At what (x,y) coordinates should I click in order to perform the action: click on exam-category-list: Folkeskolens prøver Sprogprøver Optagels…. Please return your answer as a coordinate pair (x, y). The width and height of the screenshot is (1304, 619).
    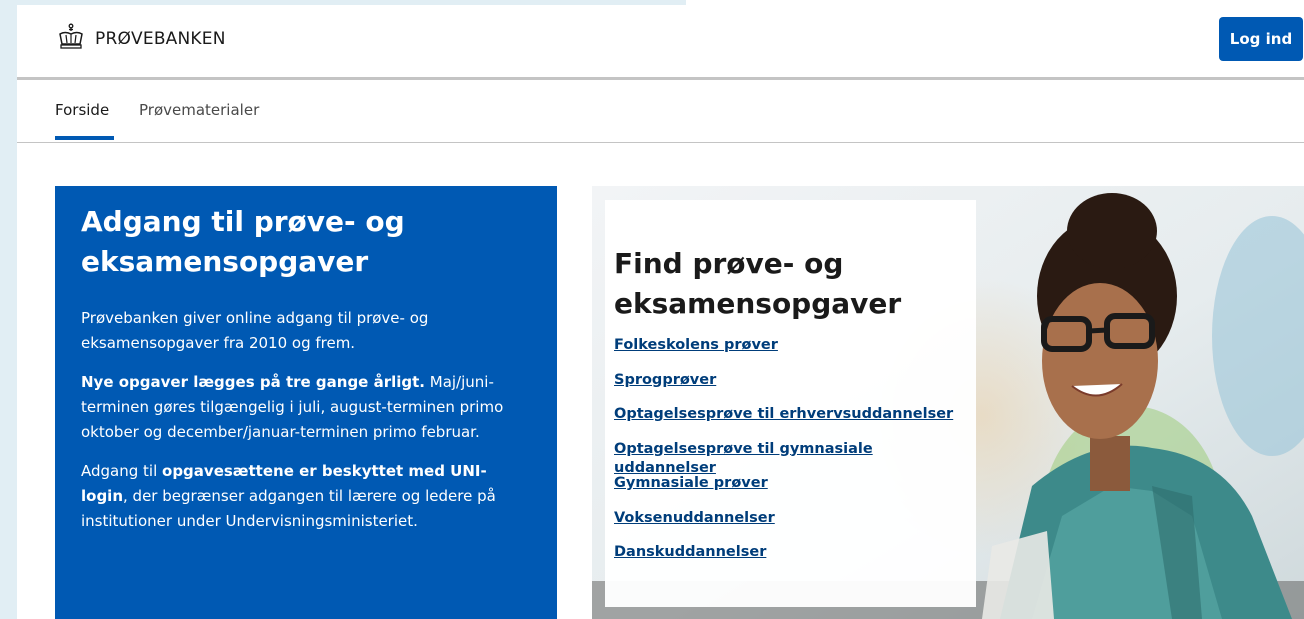
    Looking at the image, I should click on (791, 455).